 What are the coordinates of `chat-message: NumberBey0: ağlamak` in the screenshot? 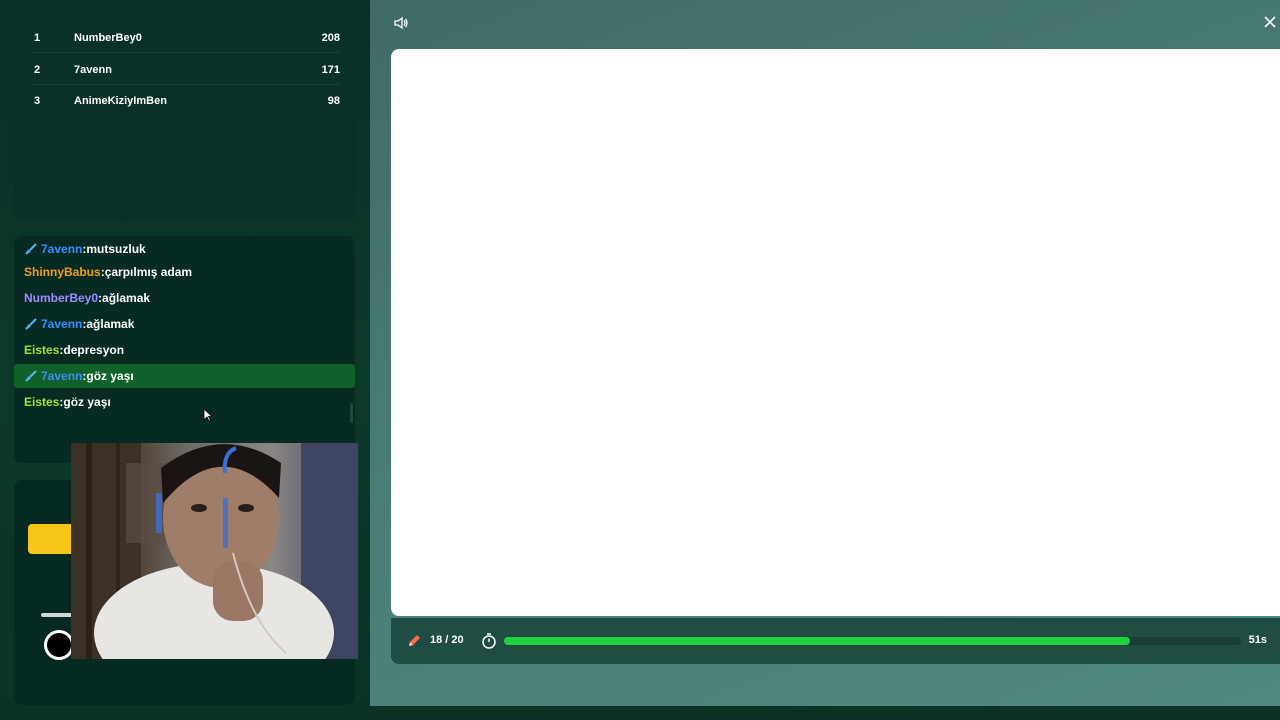 It's located at (184, 298).